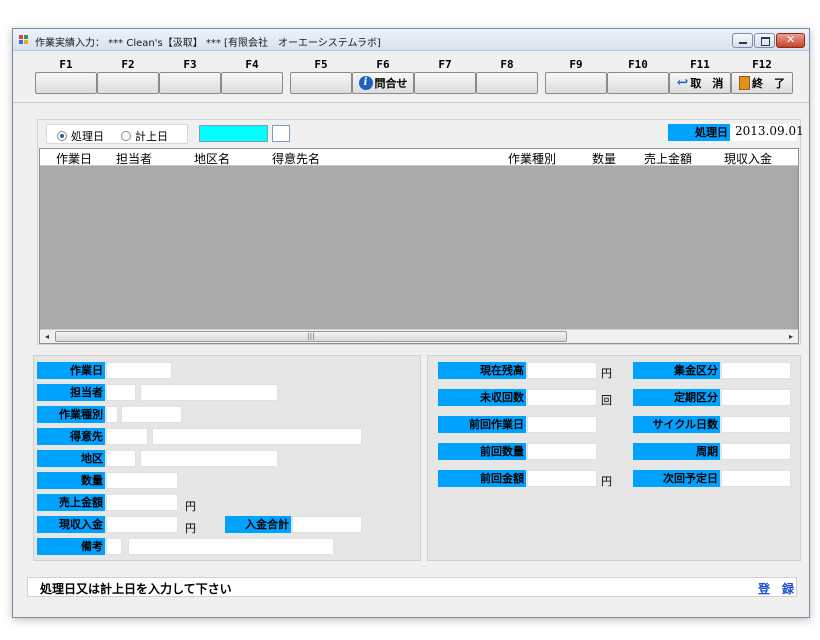  I want to click on fkey-f11-button: ↩ 取 消, so click(700, 83).